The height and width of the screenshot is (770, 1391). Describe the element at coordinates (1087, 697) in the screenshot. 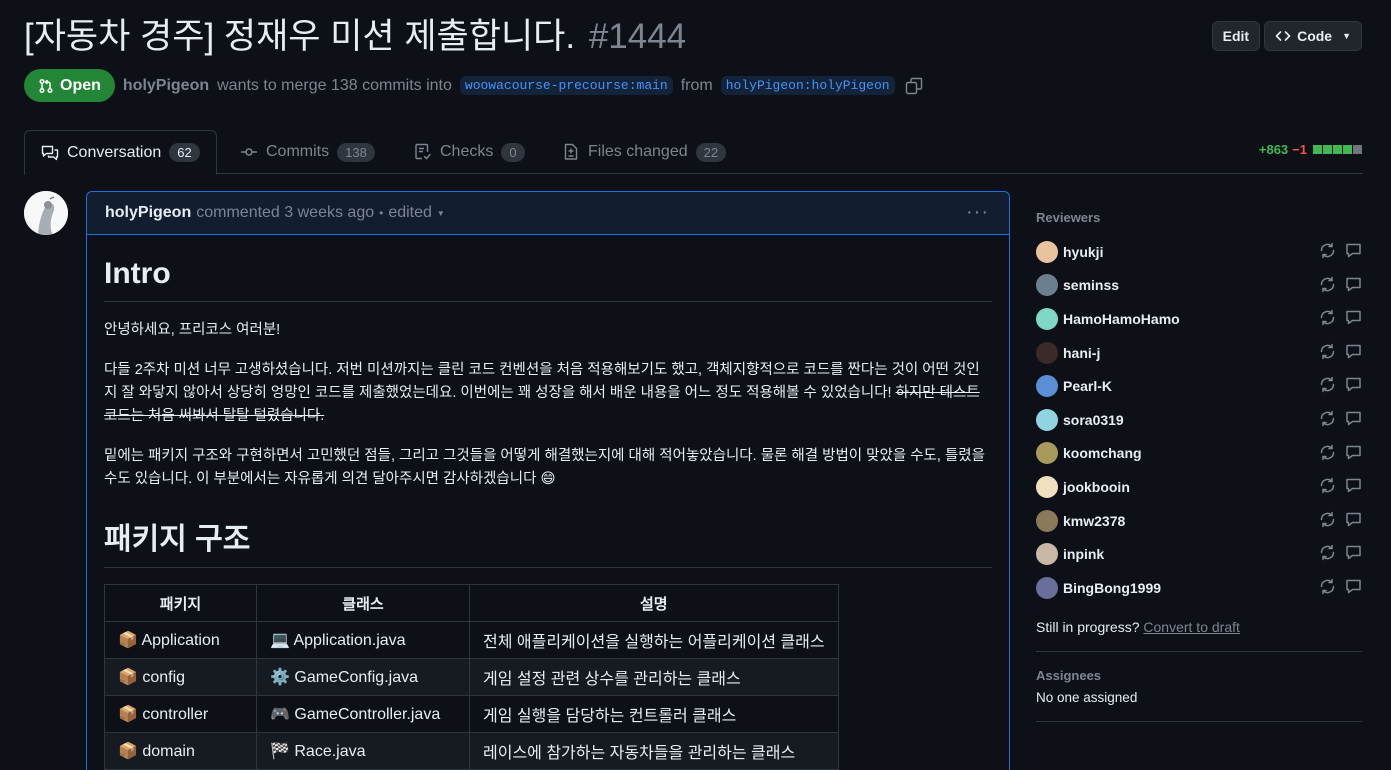

I see `assignees-value: No one assigned` at that location.